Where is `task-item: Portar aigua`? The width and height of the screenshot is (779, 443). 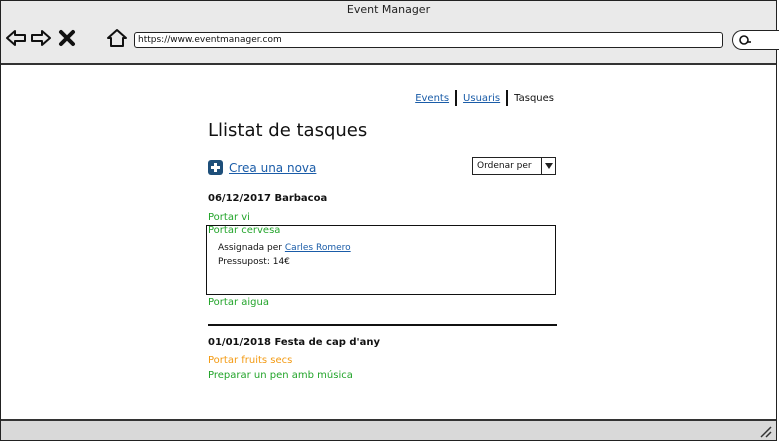 task-item: Portar aigua is located at coordinates (238, 302).